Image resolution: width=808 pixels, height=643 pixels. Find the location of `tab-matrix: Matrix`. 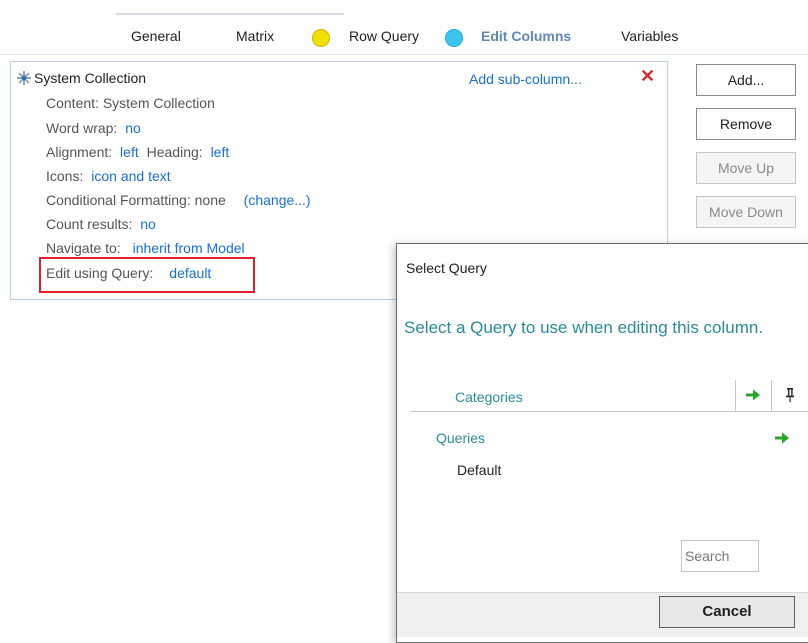

tab-matrix: Matrix is located at coordinates (255, 36).